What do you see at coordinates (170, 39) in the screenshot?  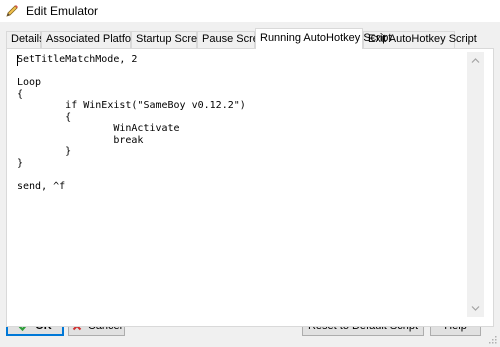 I see `tab-startup-screen: Startup Screen` at bounding box center [170, 39].